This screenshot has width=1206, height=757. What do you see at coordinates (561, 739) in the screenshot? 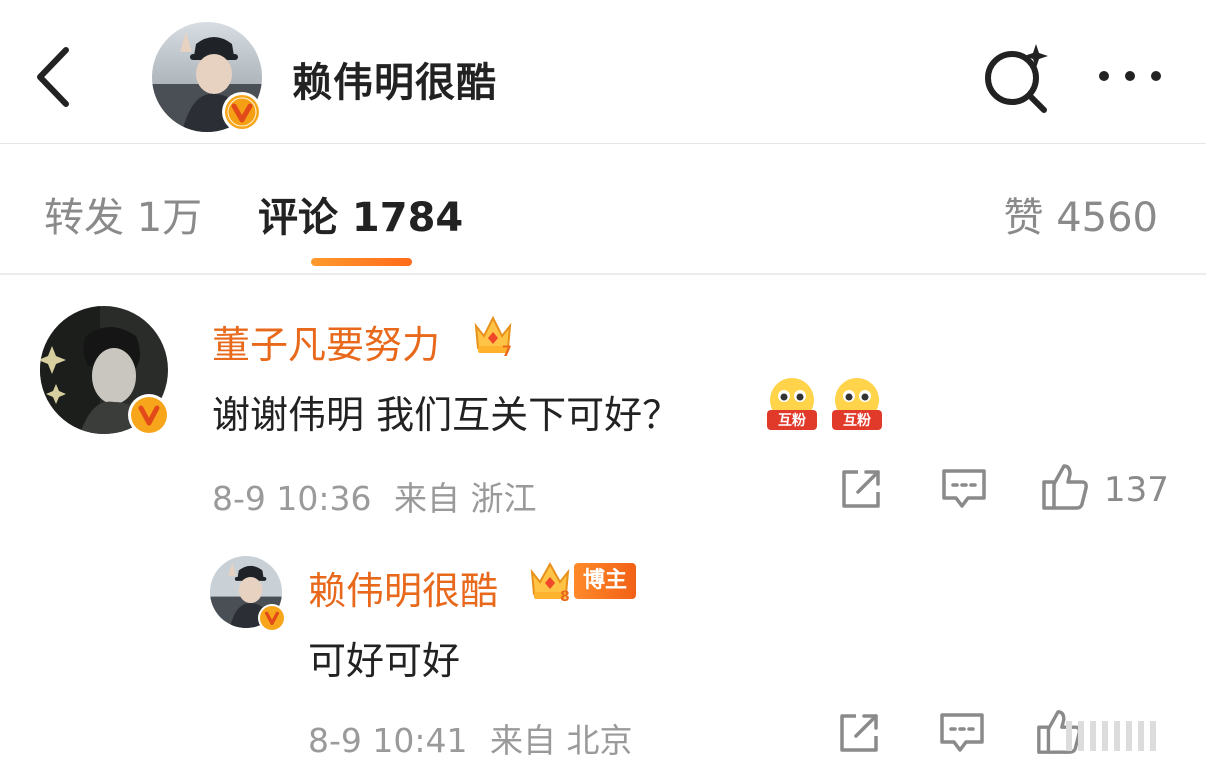
I see `reply-source: 来自 北京` at bounding box center [561, 739].